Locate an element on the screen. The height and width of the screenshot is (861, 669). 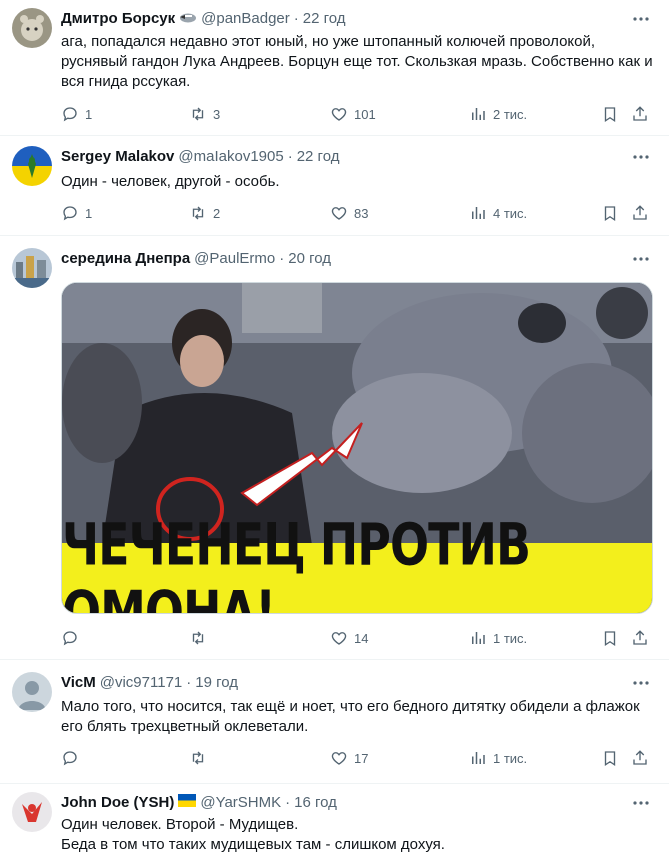
view-count: 4 тис. is located at coordinates (510, 213).